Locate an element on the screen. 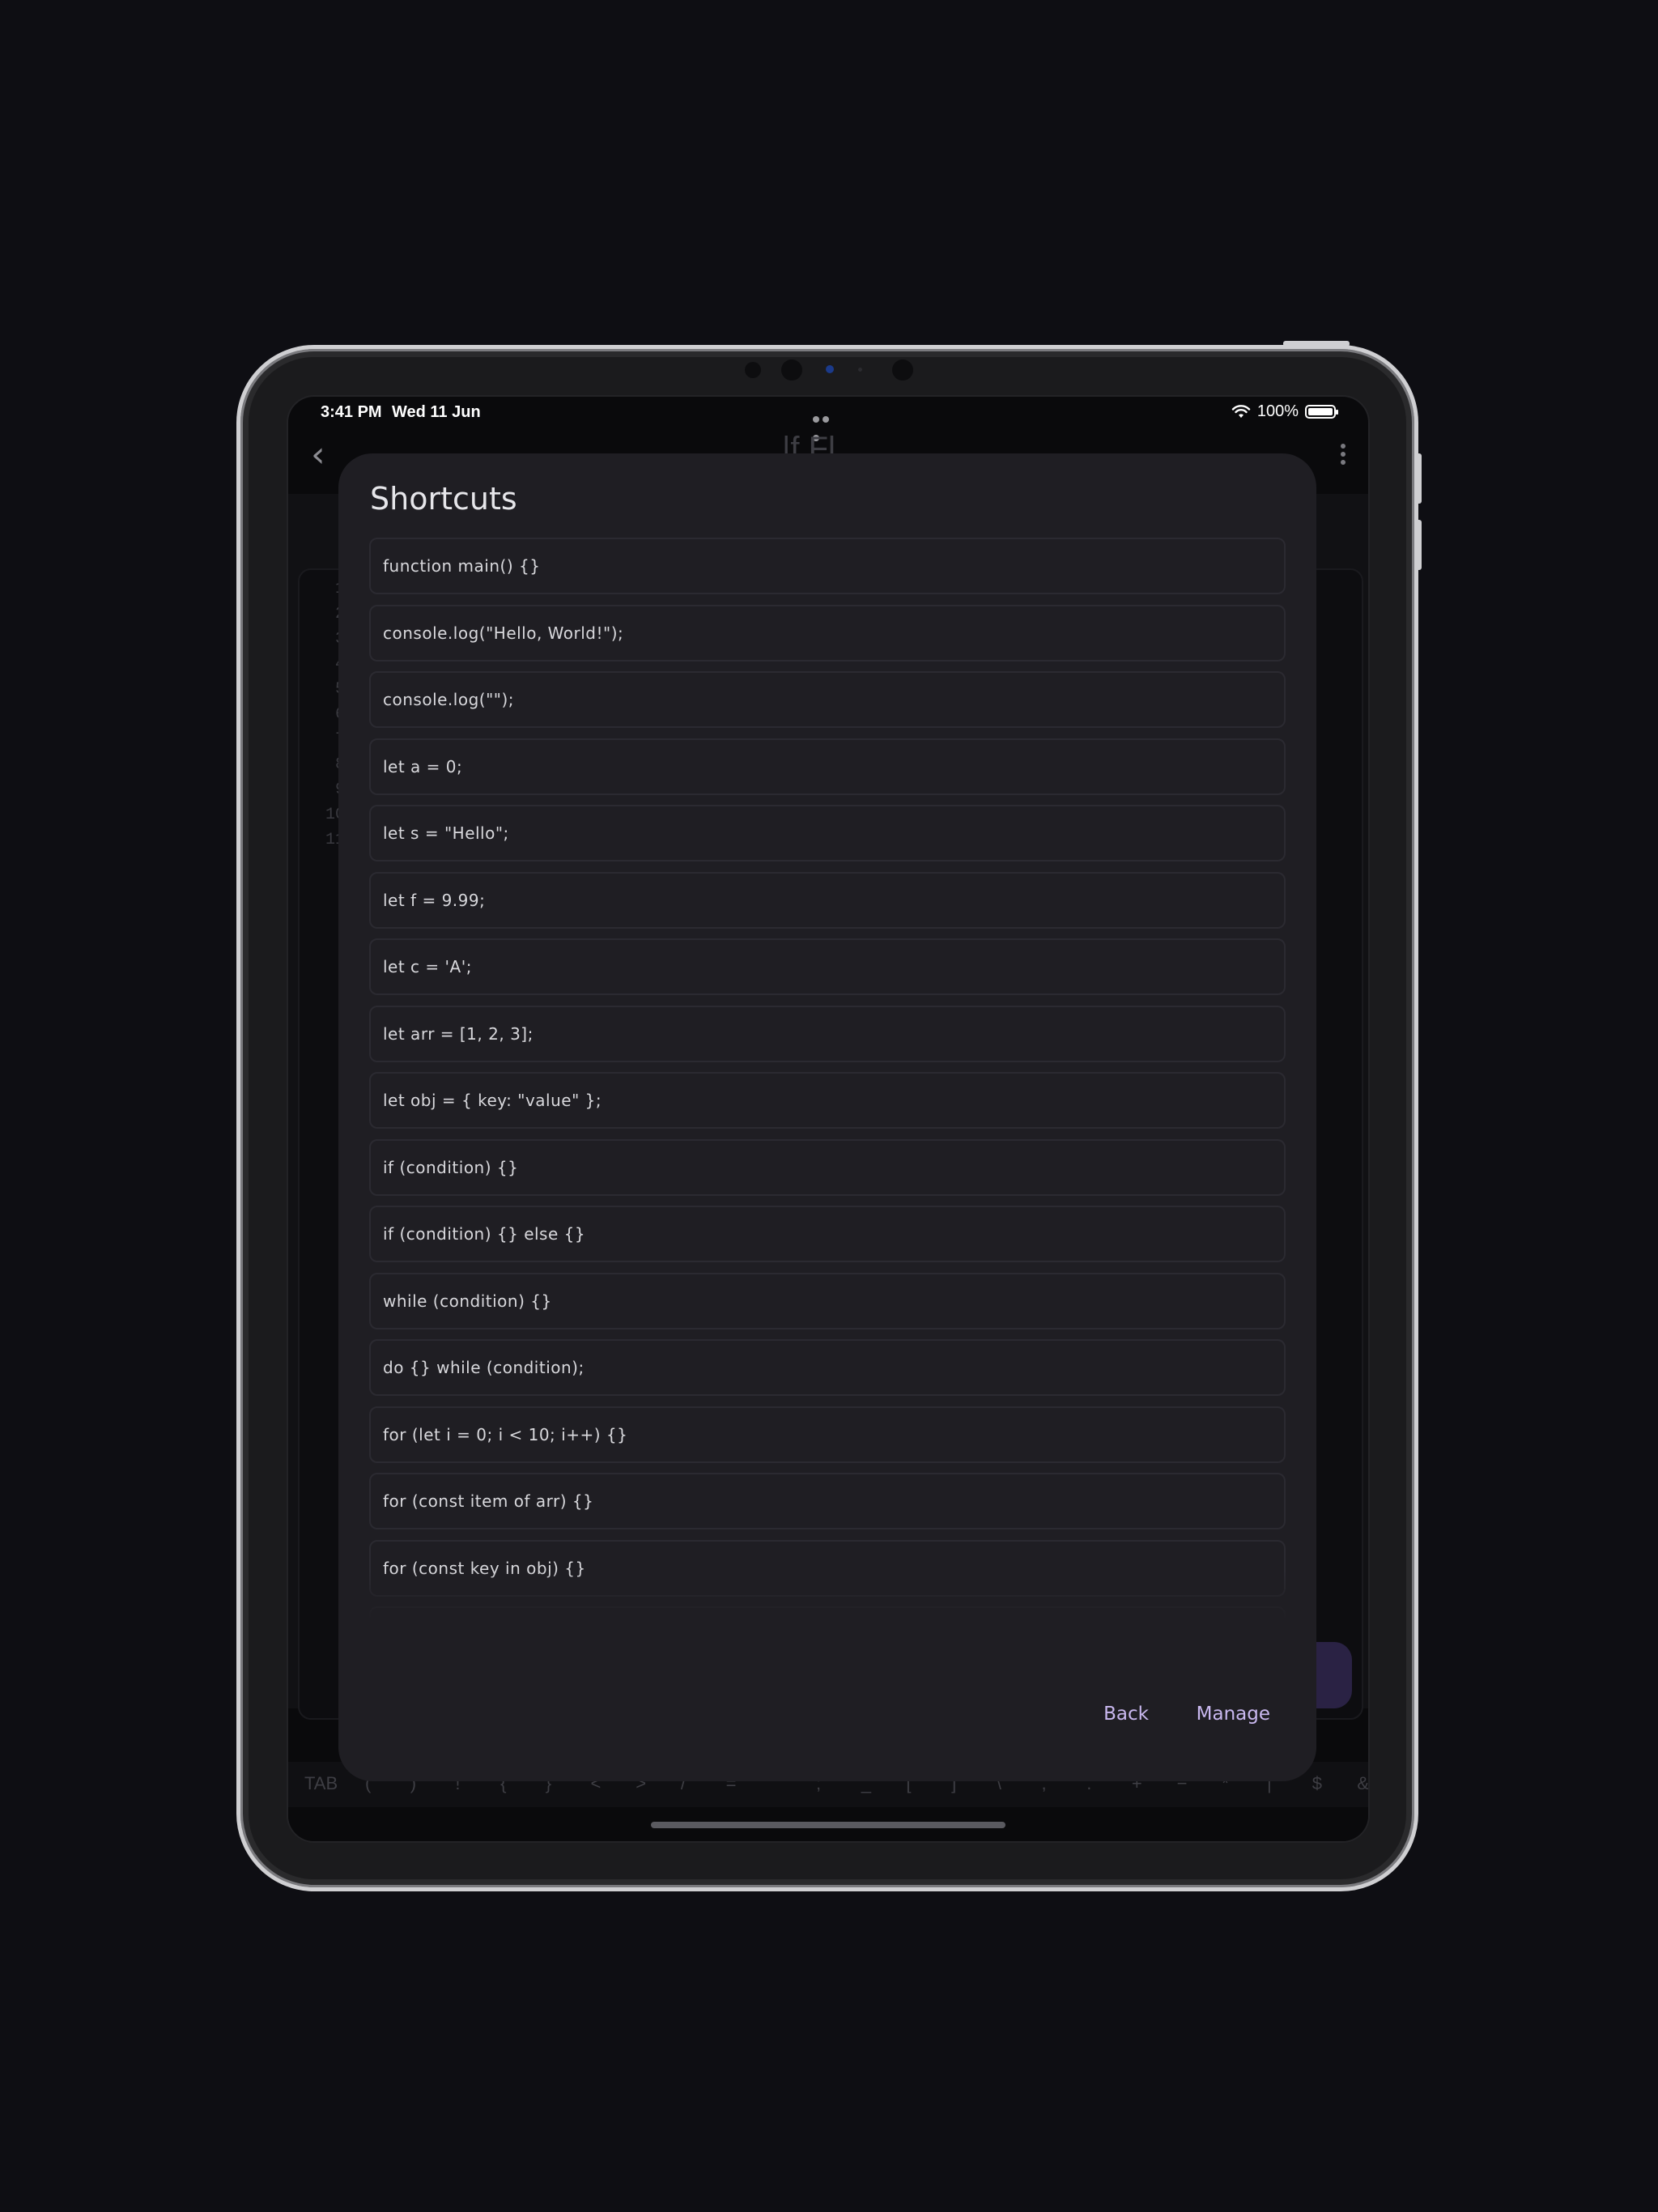  shortcut-item: let c = 'A'; is located at coordinates (827, 967).